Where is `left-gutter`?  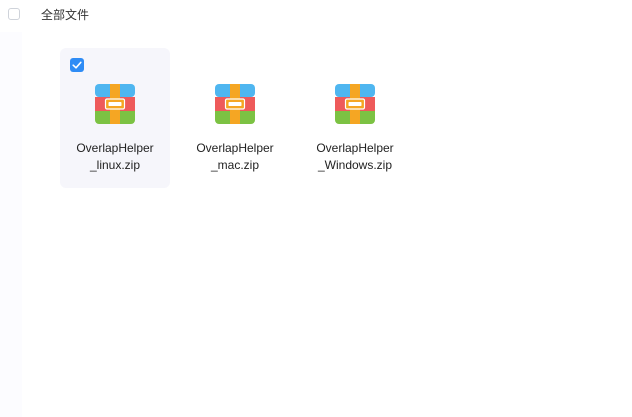 left-gutter is located at coordinates (11, 224).